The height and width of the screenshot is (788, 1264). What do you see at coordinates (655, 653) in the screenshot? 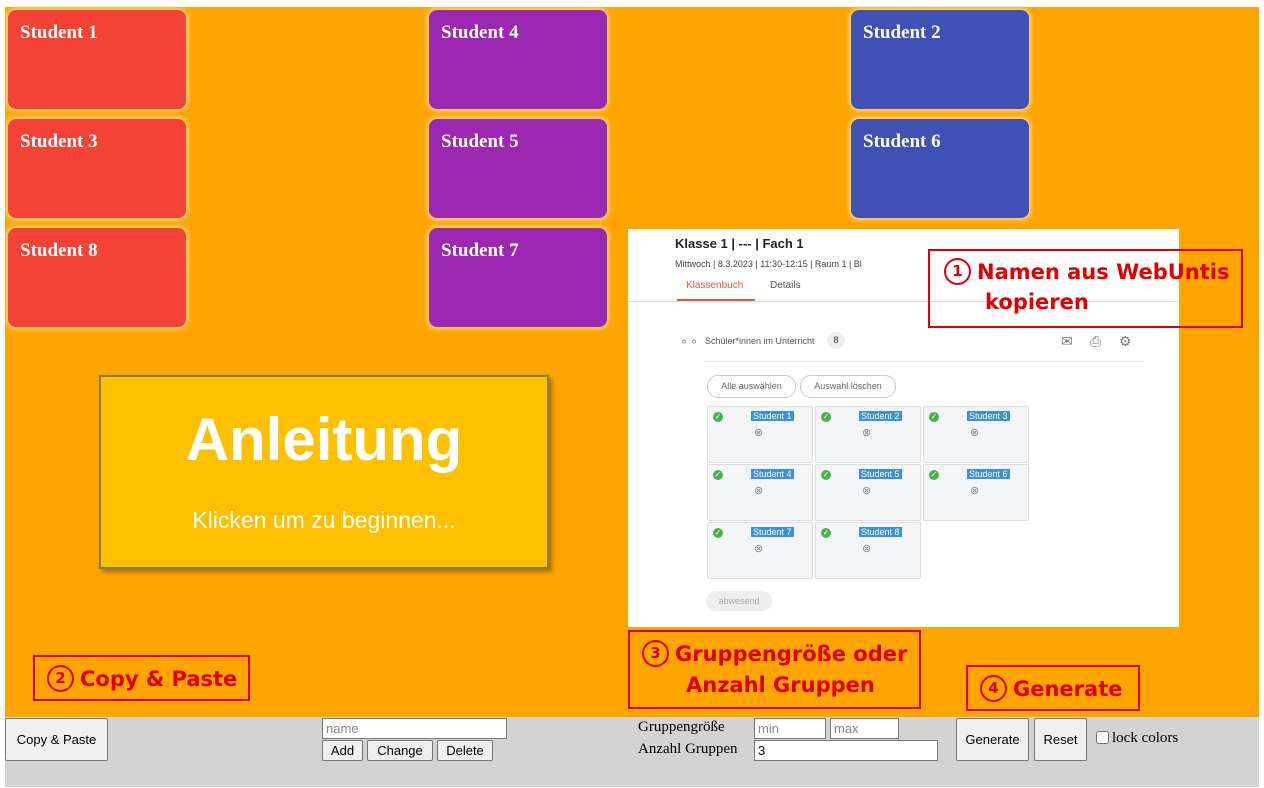
I see `step-number: 3` at bounding box center [655, 653].